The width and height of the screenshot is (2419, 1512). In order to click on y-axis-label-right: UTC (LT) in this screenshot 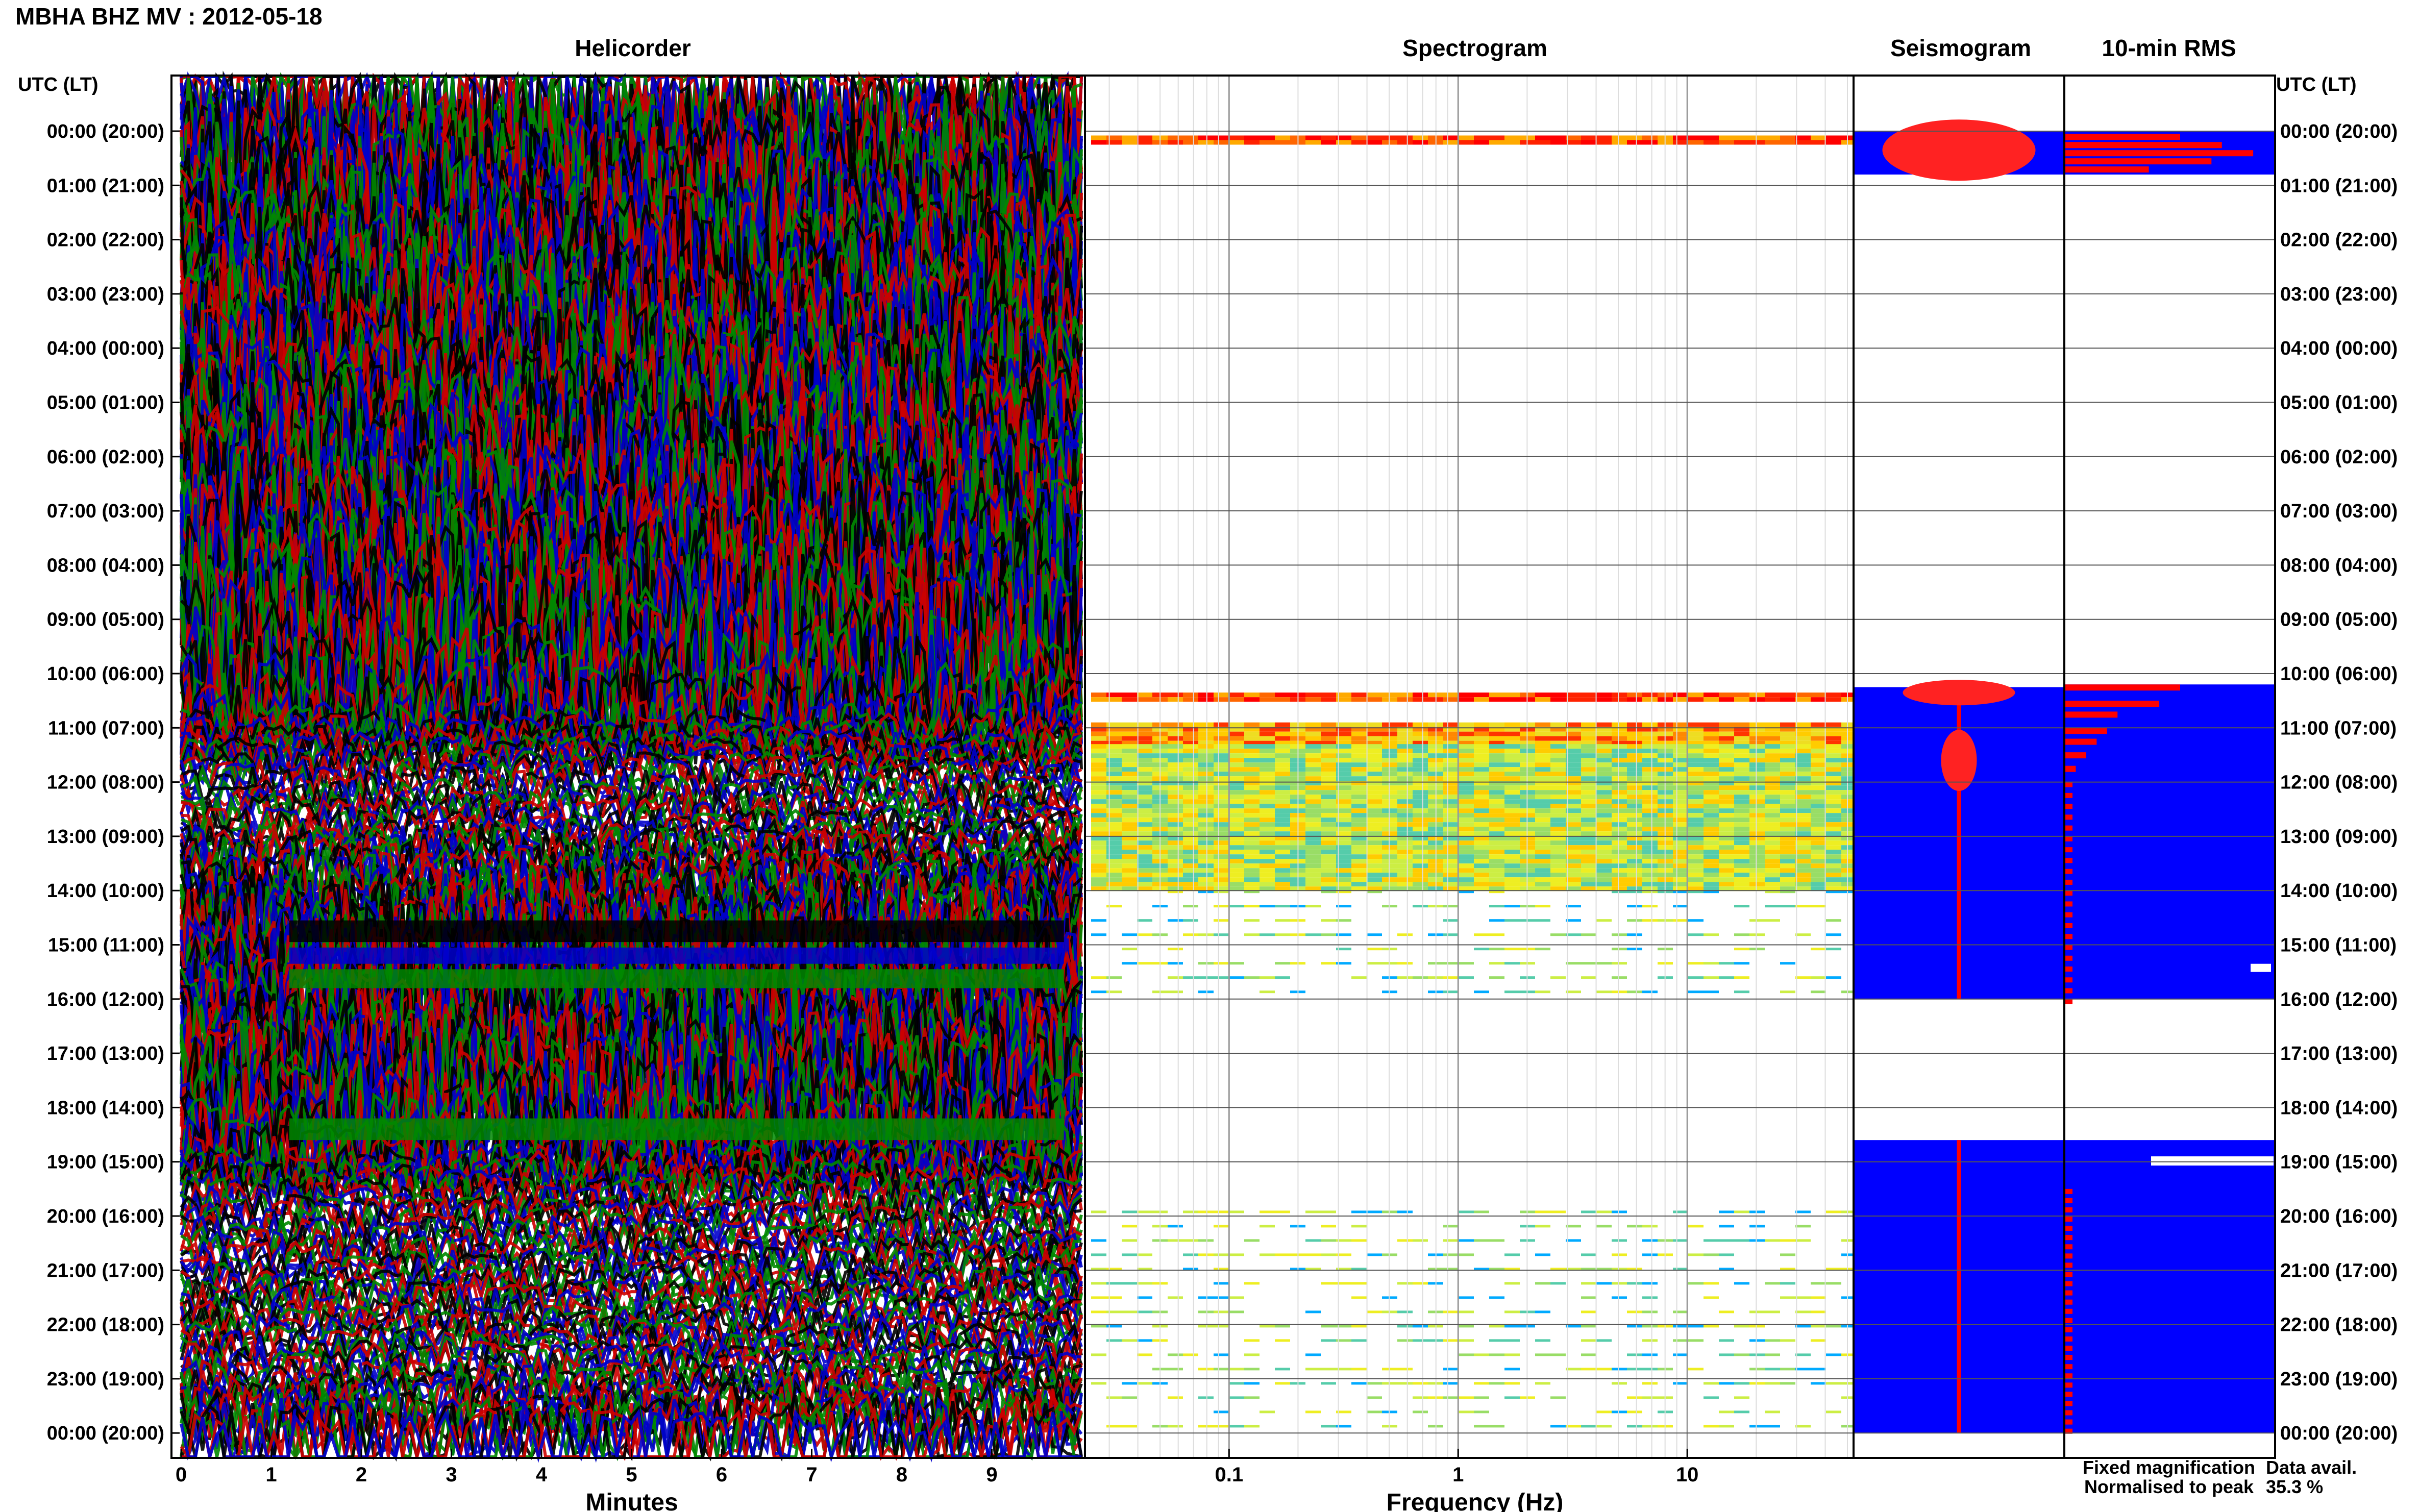, I will do `click(2316, 84)`.